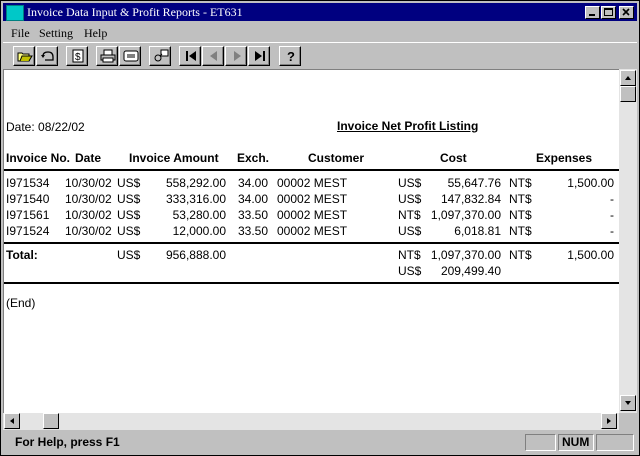 The image size is (640, 456). Describe the element at coordinates (320, 32) in the screenshot. I see `menu-bar: File Setting Help` at that location.